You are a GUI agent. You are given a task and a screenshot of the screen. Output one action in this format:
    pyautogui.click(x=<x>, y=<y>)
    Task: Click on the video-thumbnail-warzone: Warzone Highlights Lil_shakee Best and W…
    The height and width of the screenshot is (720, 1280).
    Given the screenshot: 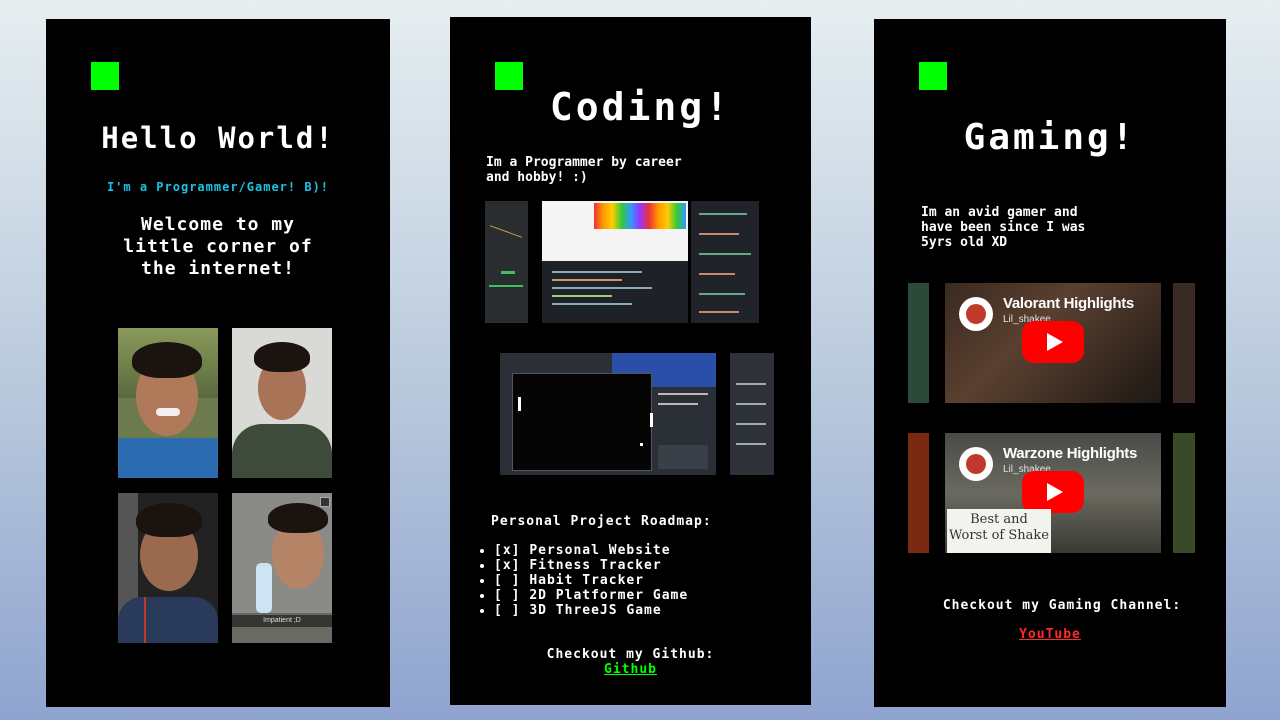 What is the action you would take?
    pyautogui.click(x=1053, y=493)
    